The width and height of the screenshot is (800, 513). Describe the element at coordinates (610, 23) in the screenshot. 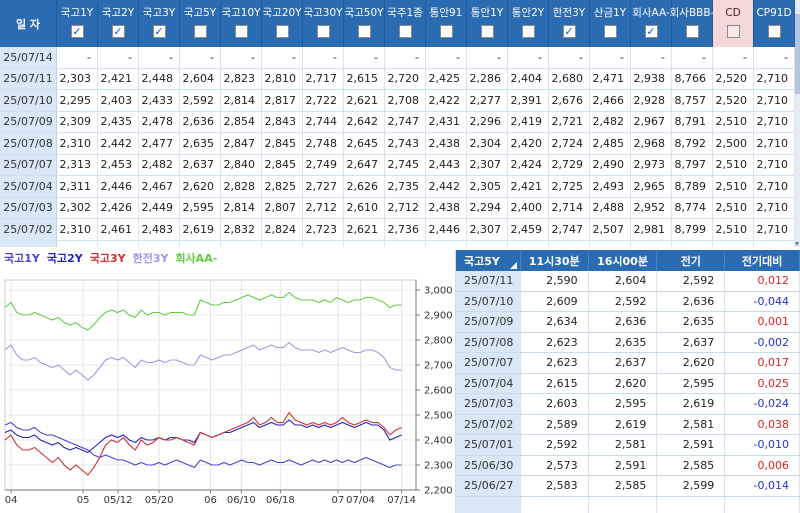

I see `column-header-산금1Y: 산금1Y` at that location.